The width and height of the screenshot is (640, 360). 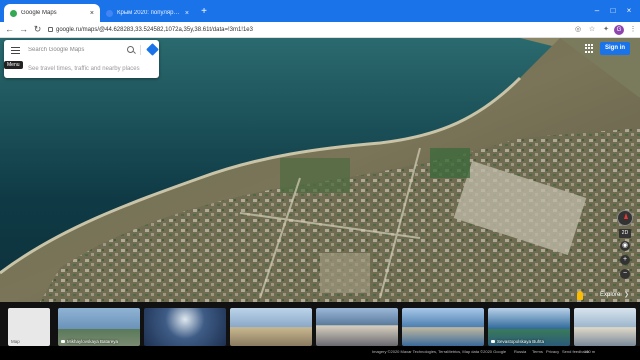 I want to click on privacy-link: Privacy, so click(x=552, y=351).